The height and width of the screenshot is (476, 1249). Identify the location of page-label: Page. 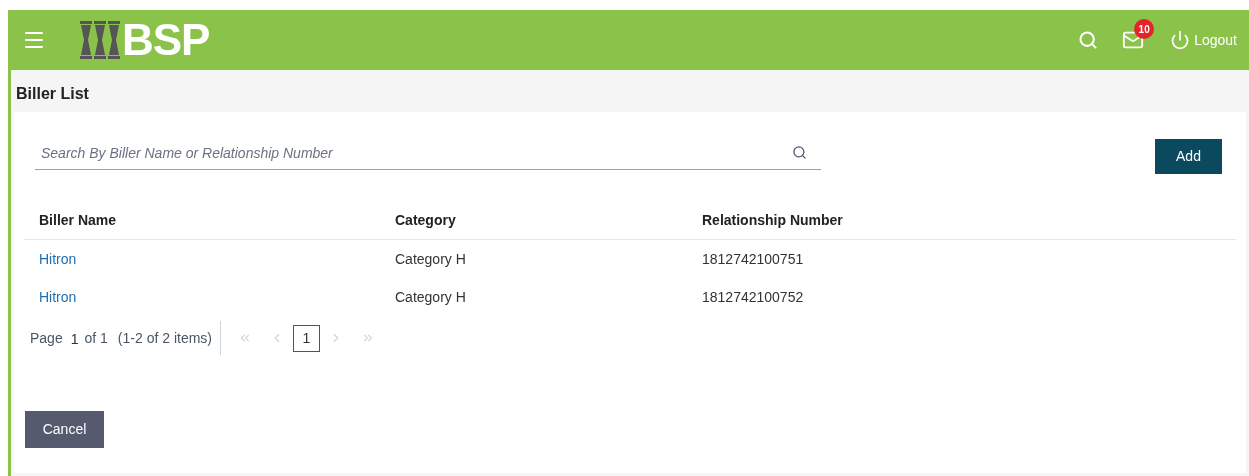
(46, 338).